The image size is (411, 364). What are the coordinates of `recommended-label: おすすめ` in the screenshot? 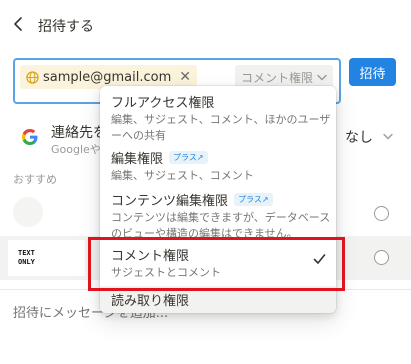 It's located at (35, 179).